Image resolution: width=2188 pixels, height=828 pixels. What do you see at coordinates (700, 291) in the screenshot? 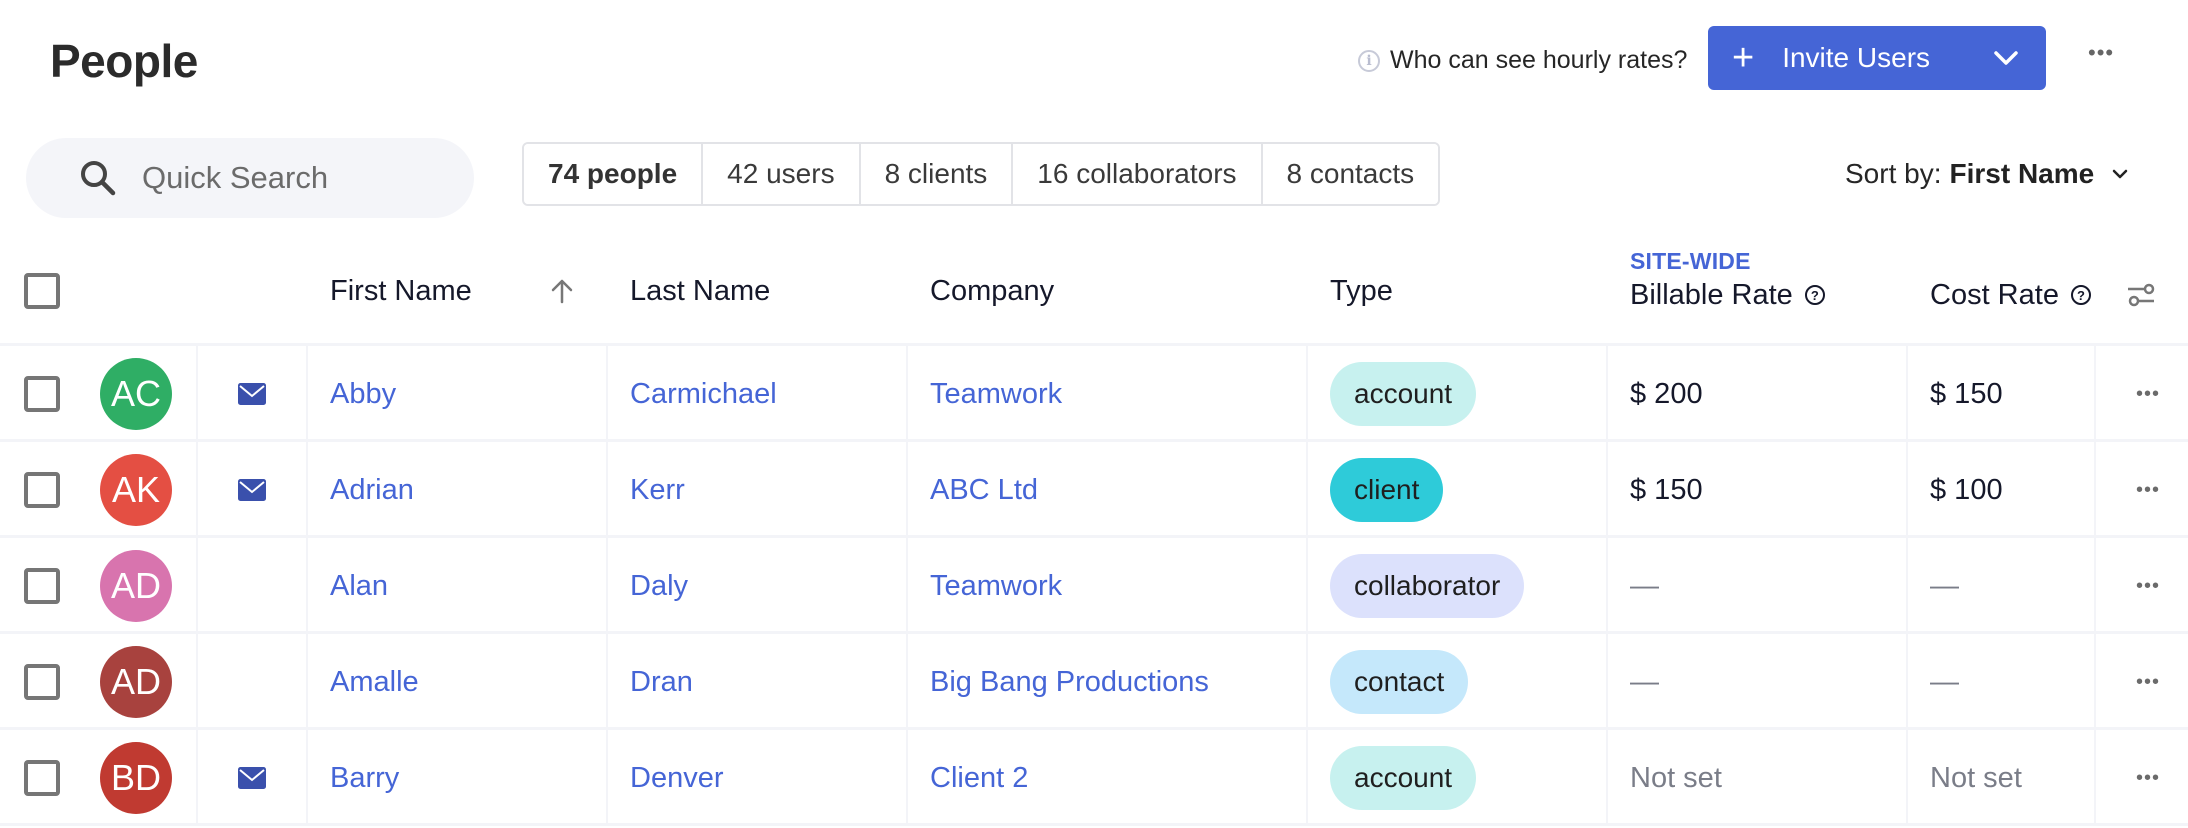
I see `column-last-name: Last Name` at bounding box center [700, 291].